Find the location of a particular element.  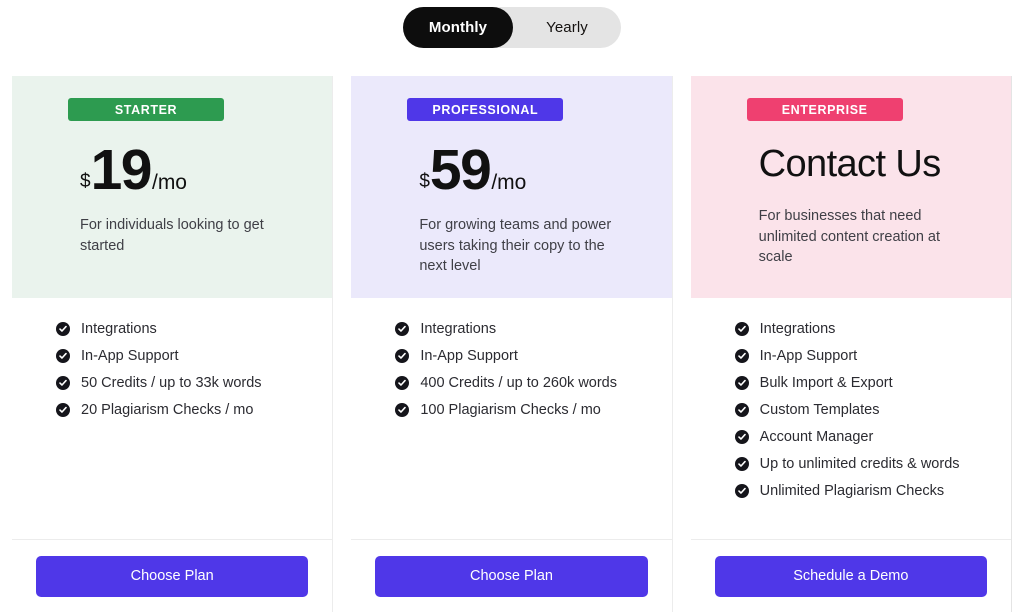

card-footer-enterprise: Schedule a Demo is located at coordinates (850, 575).